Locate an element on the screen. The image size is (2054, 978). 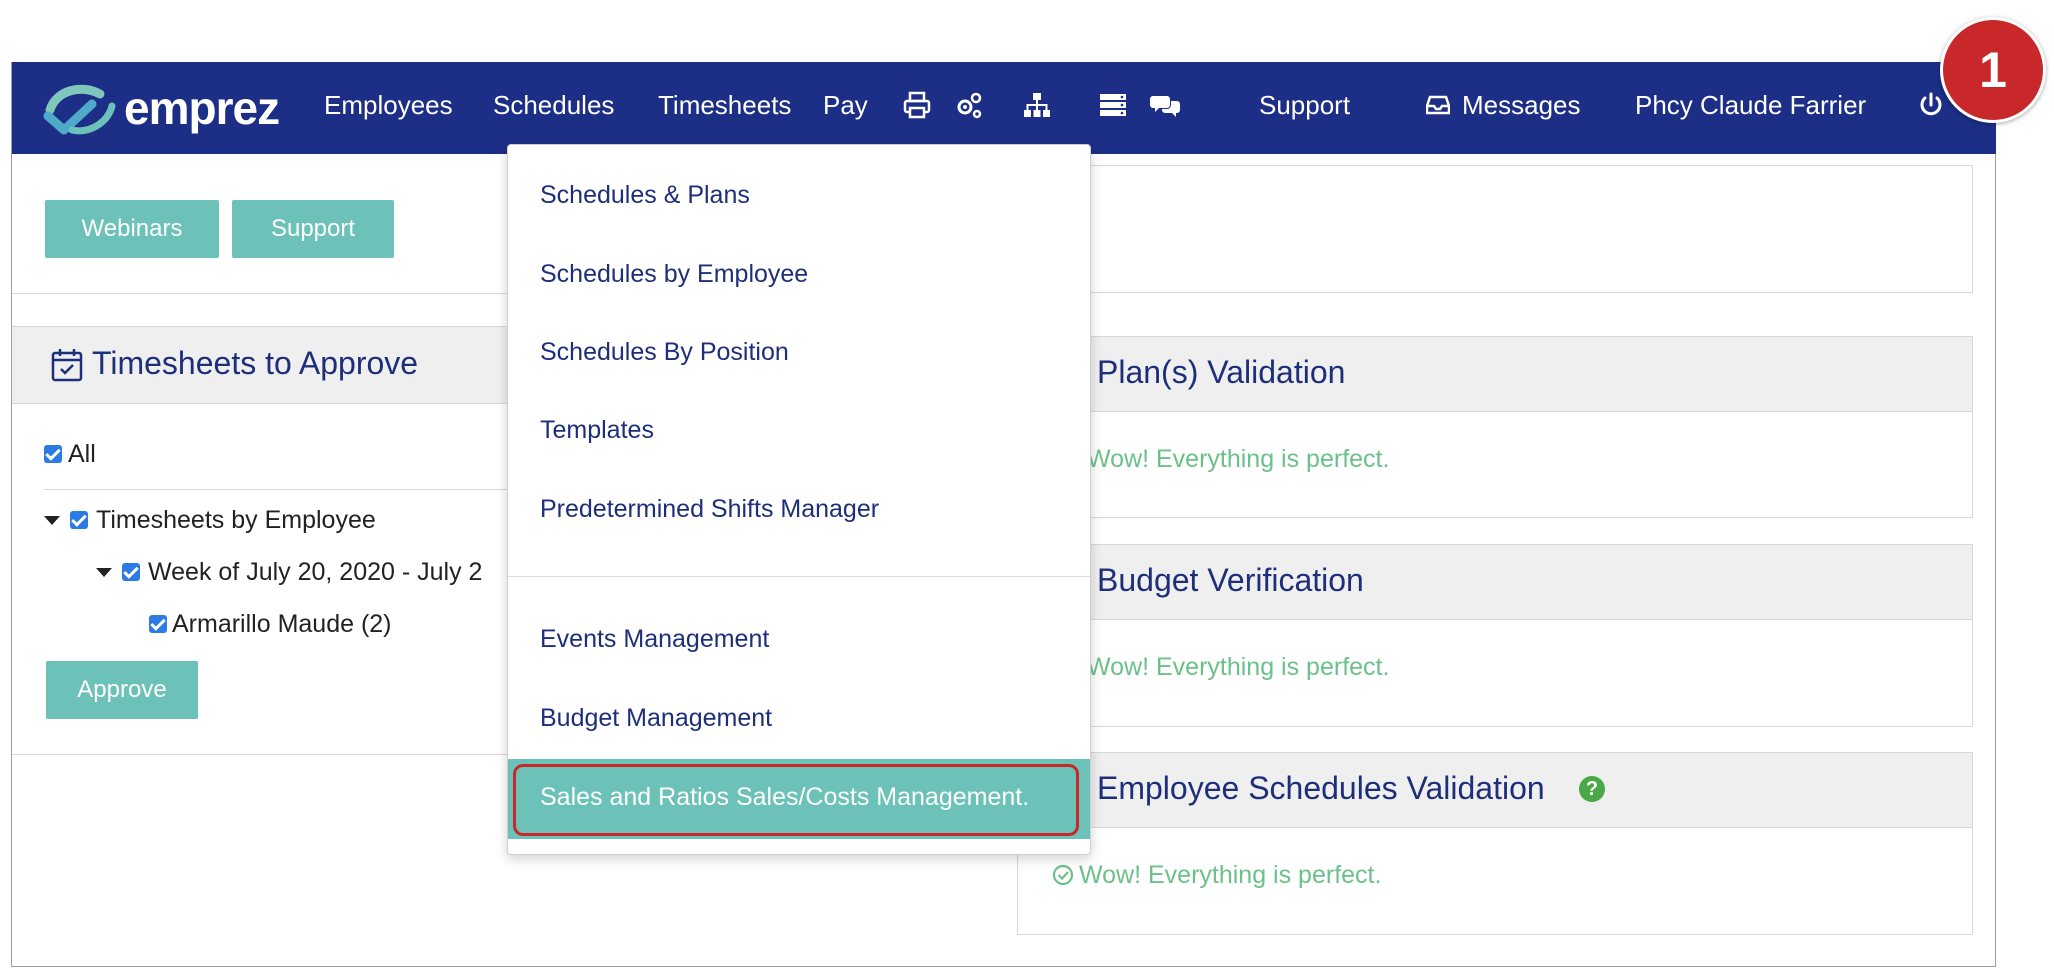
all-checkbox is located at coordinates (53, 454).